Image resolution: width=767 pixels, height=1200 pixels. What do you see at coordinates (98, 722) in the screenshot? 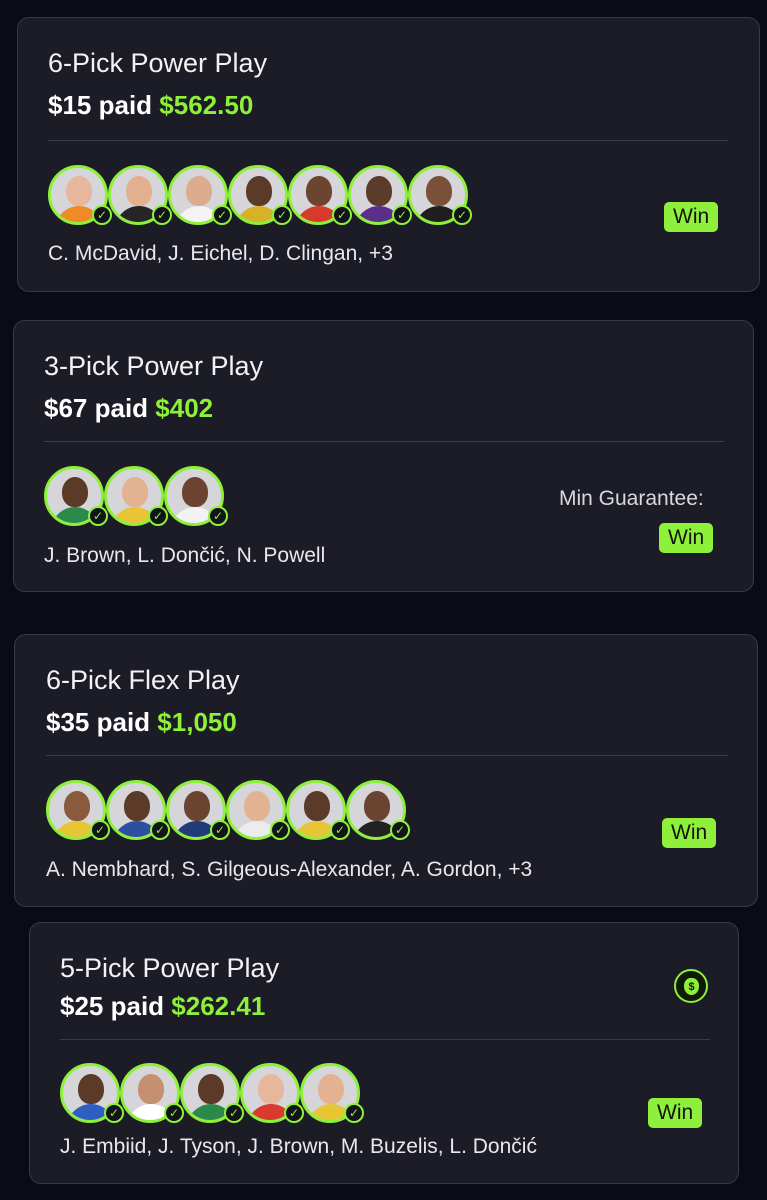
I see `entry-paid-amount: $35 paid` at bounding box center [98, 722].